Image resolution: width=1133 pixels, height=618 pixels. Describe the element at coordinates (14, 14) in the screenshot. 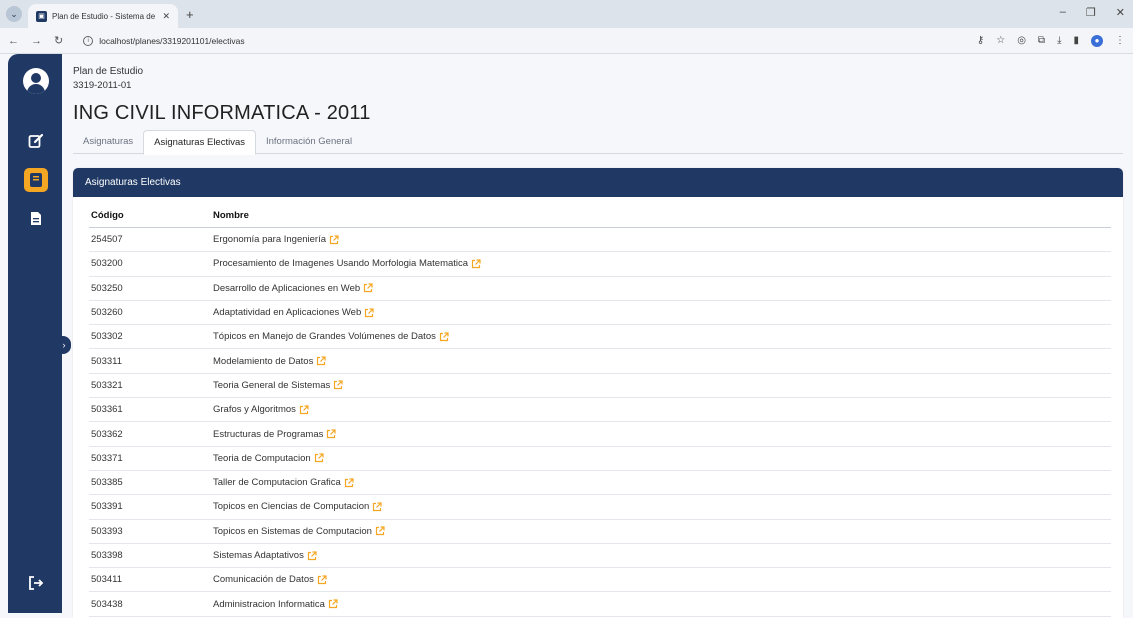

I see `tab-search-icon: ⌄` at that location.